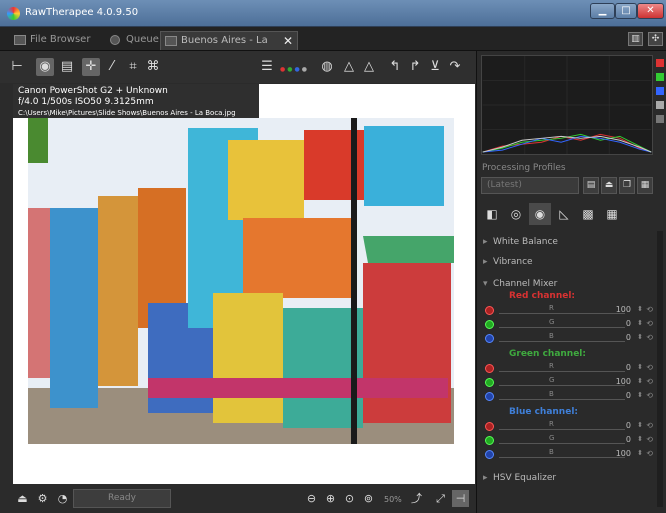  What do you see at coordinates (540, 214) in the screenshot?
I see `tab-color-icon: ◉` at bounding box center [540, 214].